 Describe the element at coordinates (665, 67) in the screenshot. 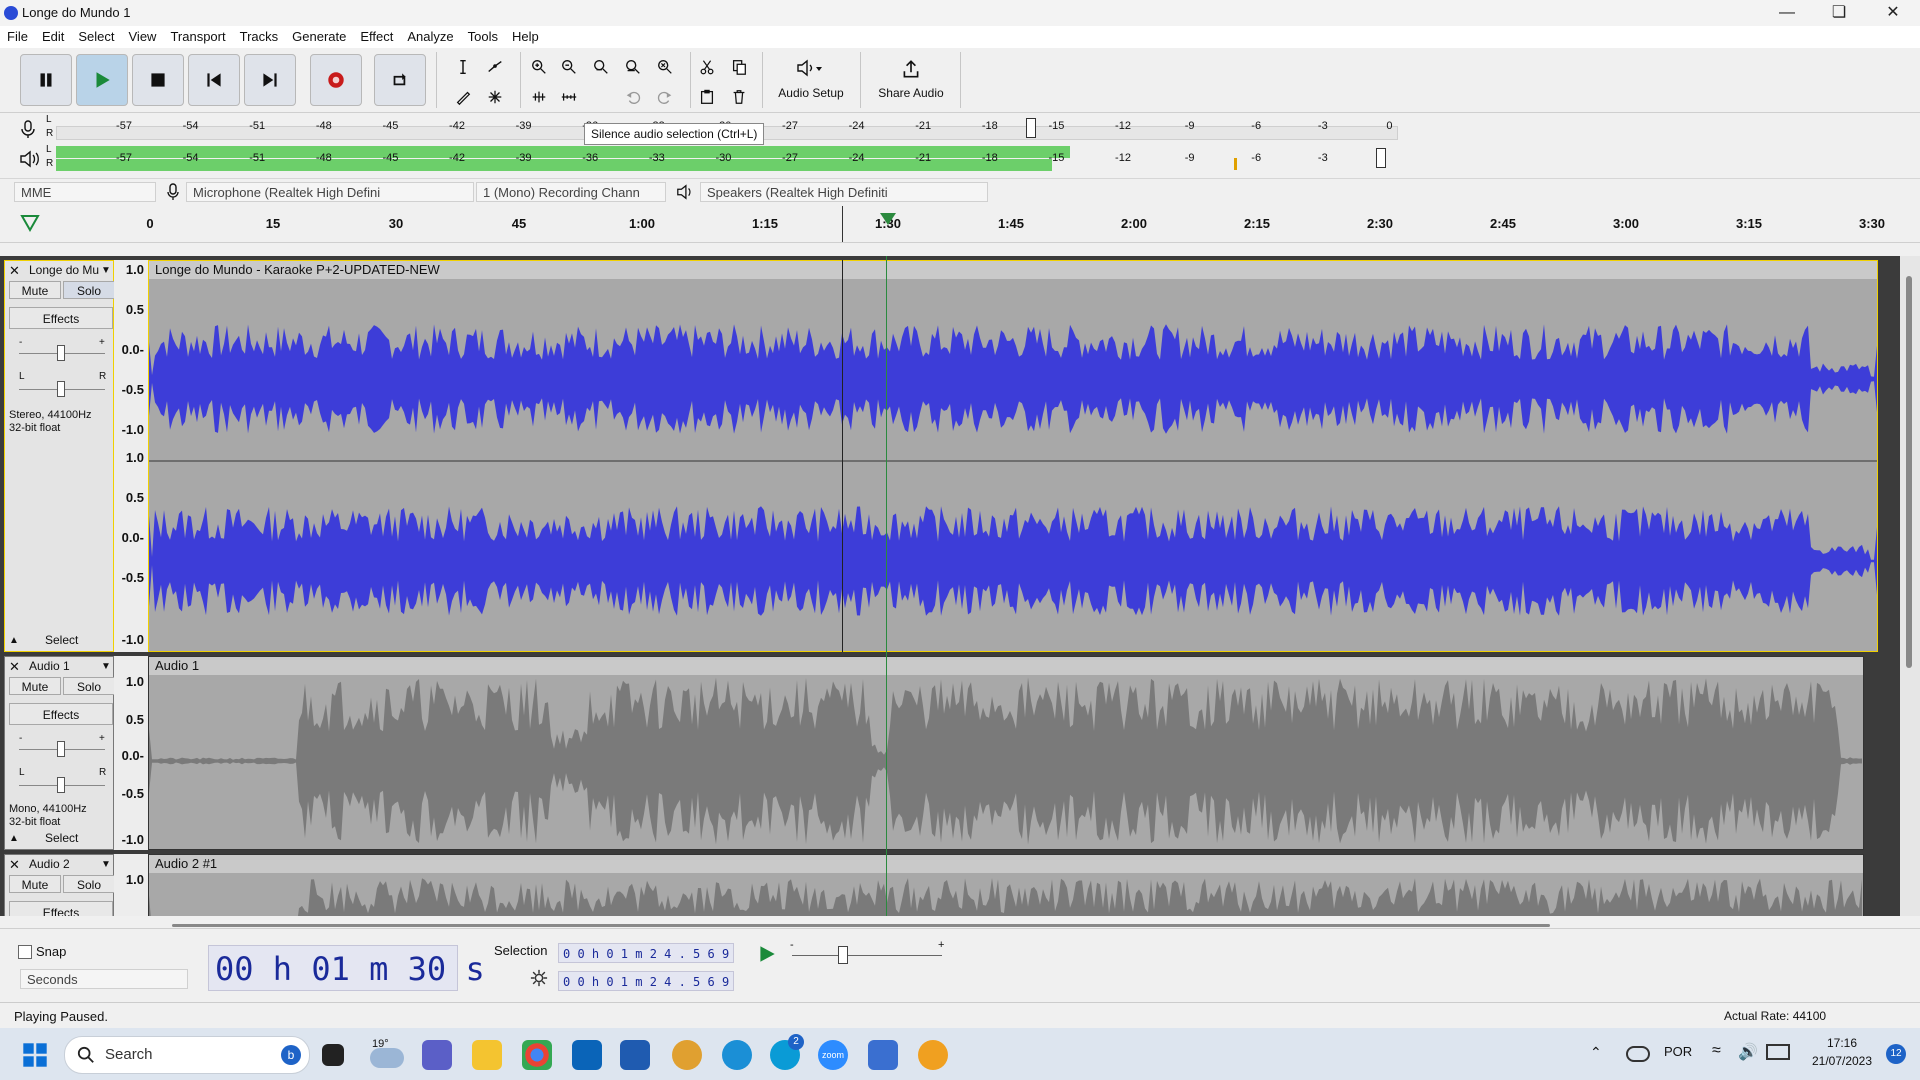

I see `zoom-toggle-button` at that location.